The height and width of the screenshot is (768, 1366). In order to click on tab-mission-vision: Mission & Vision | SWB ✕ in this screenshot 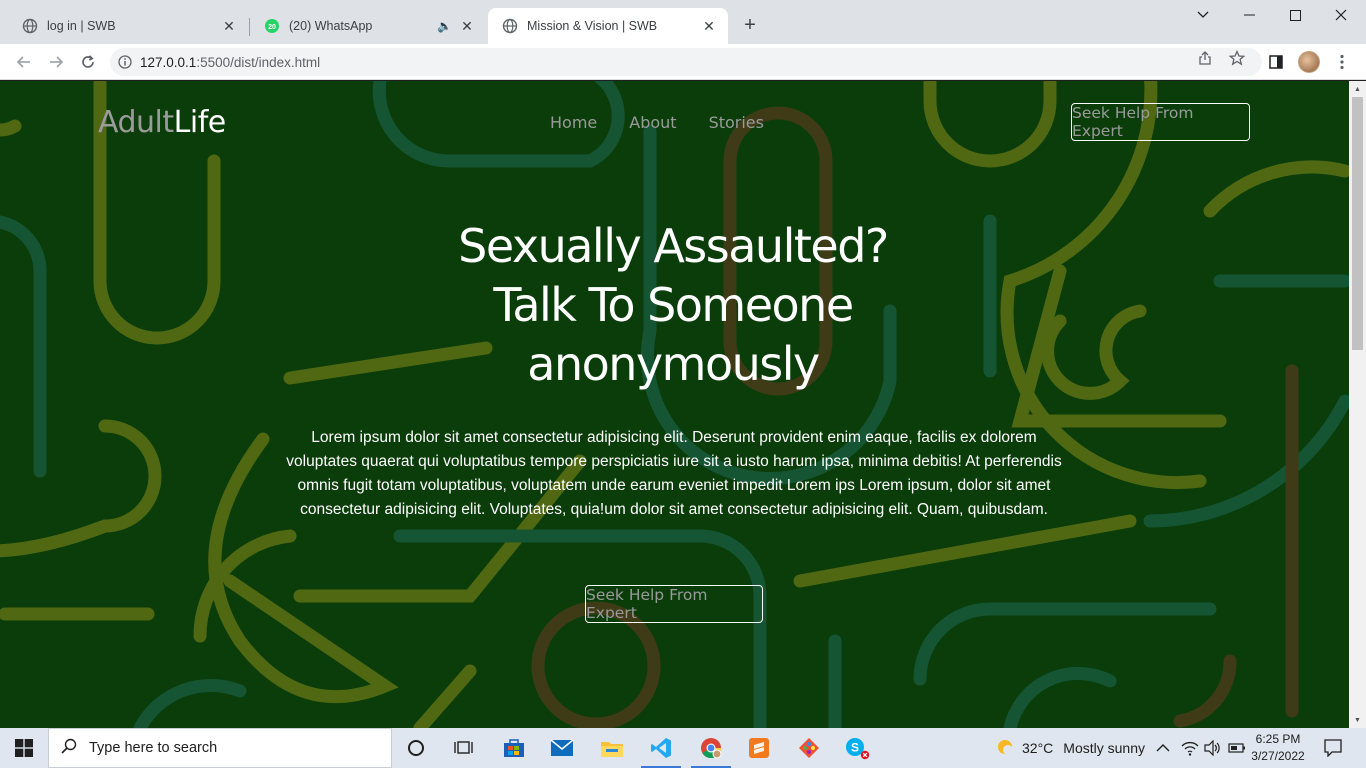, I will do `click(608, 26)`.